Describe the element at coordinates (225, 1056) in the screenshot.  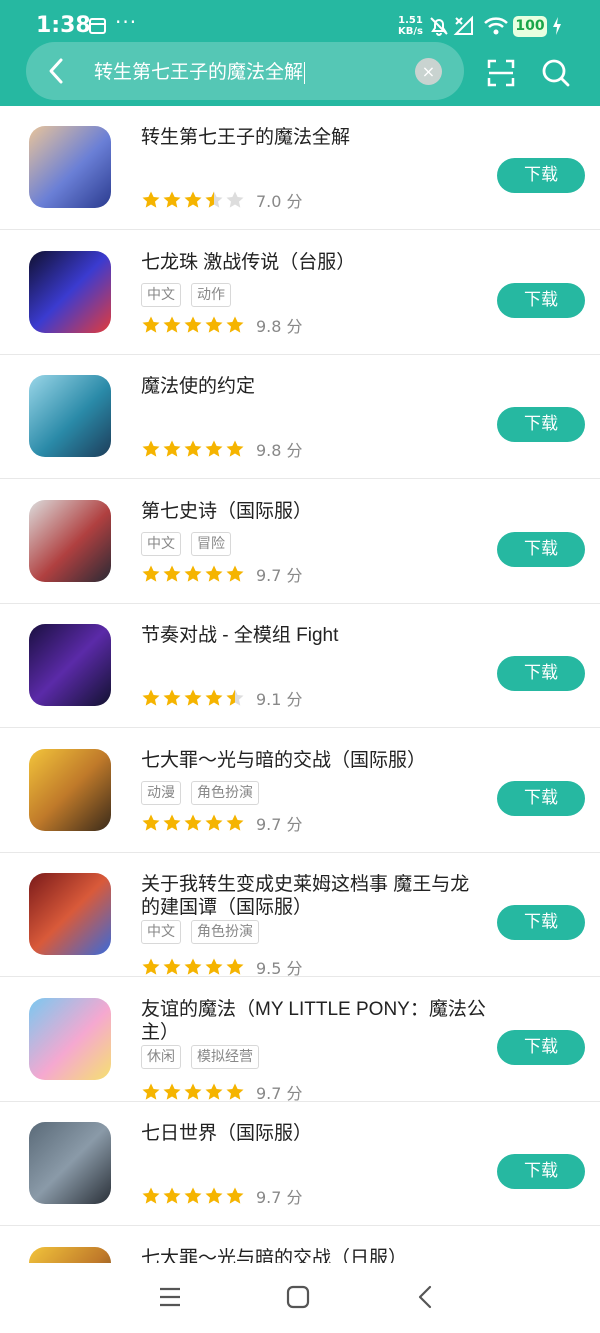
I see `app-tag: 模拟经营` at that location.